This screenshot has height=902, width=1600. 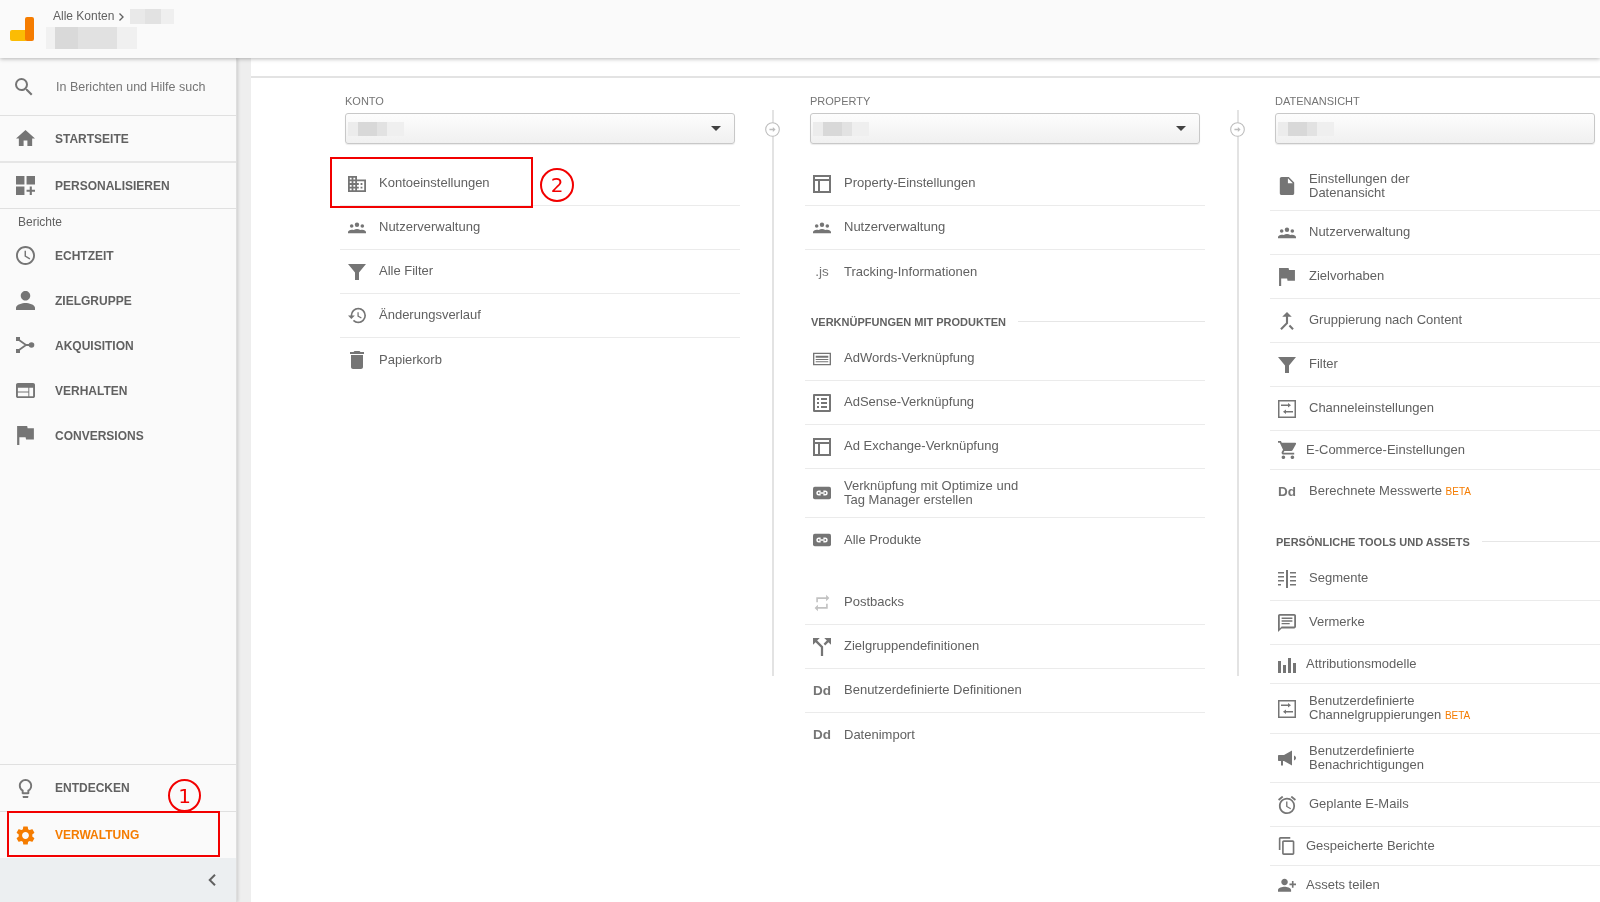 I want to click on breadcrumb-link: Alle Konten, so click(x=84, y=16).